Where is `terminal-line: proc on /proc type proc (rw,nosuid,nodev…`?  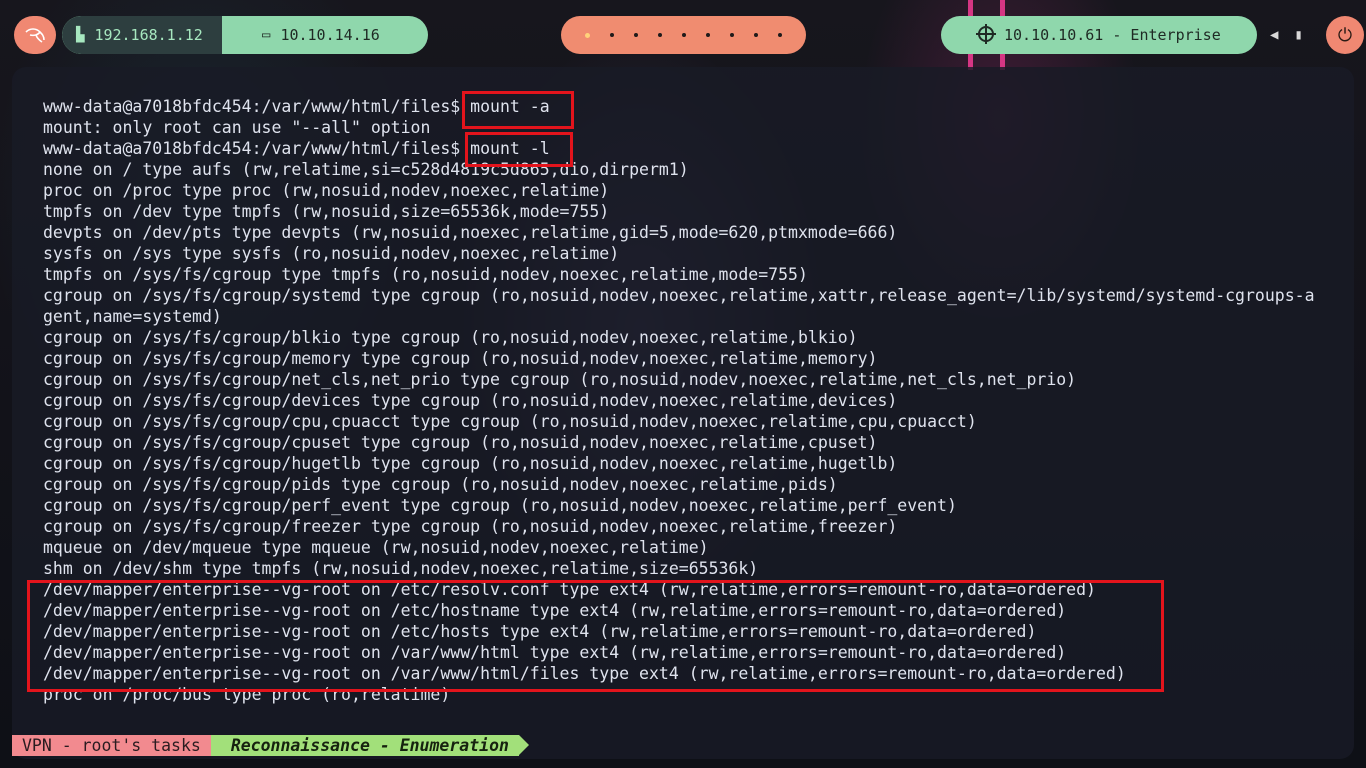 terminal-line: proc on /proc type proc (rw,nosuid,nodev… is located at coordinates (326, 190).